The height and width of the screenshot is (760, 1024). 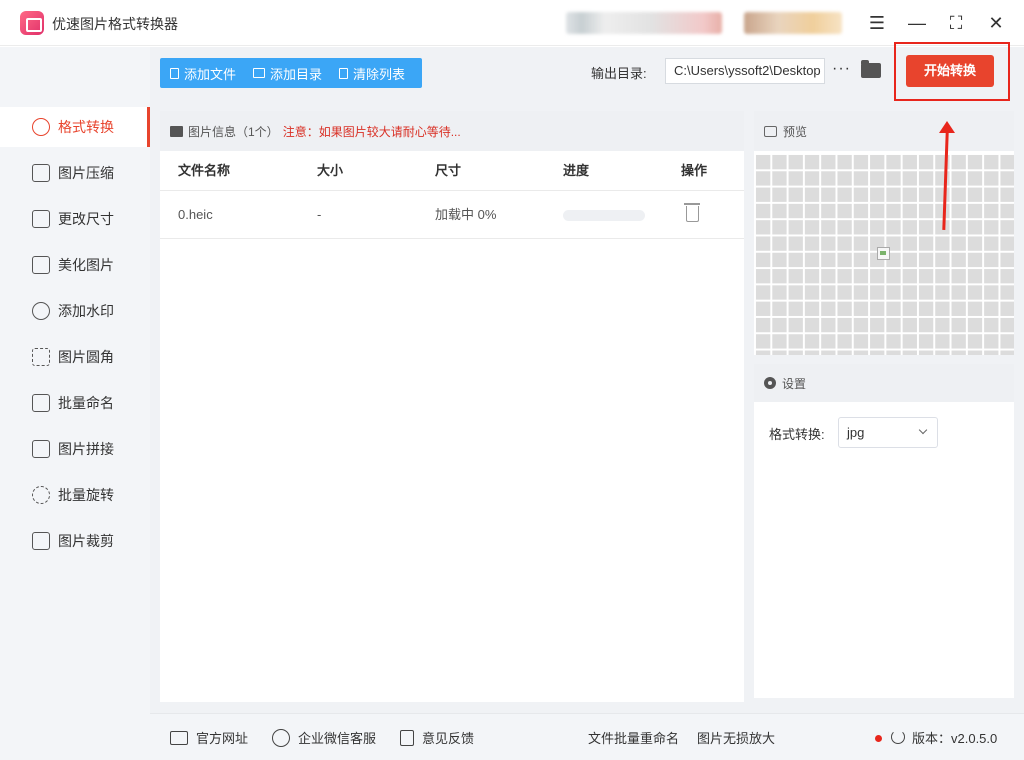 I want to click on wechat-label: 企业微信客服, so click(x=337, y=738).